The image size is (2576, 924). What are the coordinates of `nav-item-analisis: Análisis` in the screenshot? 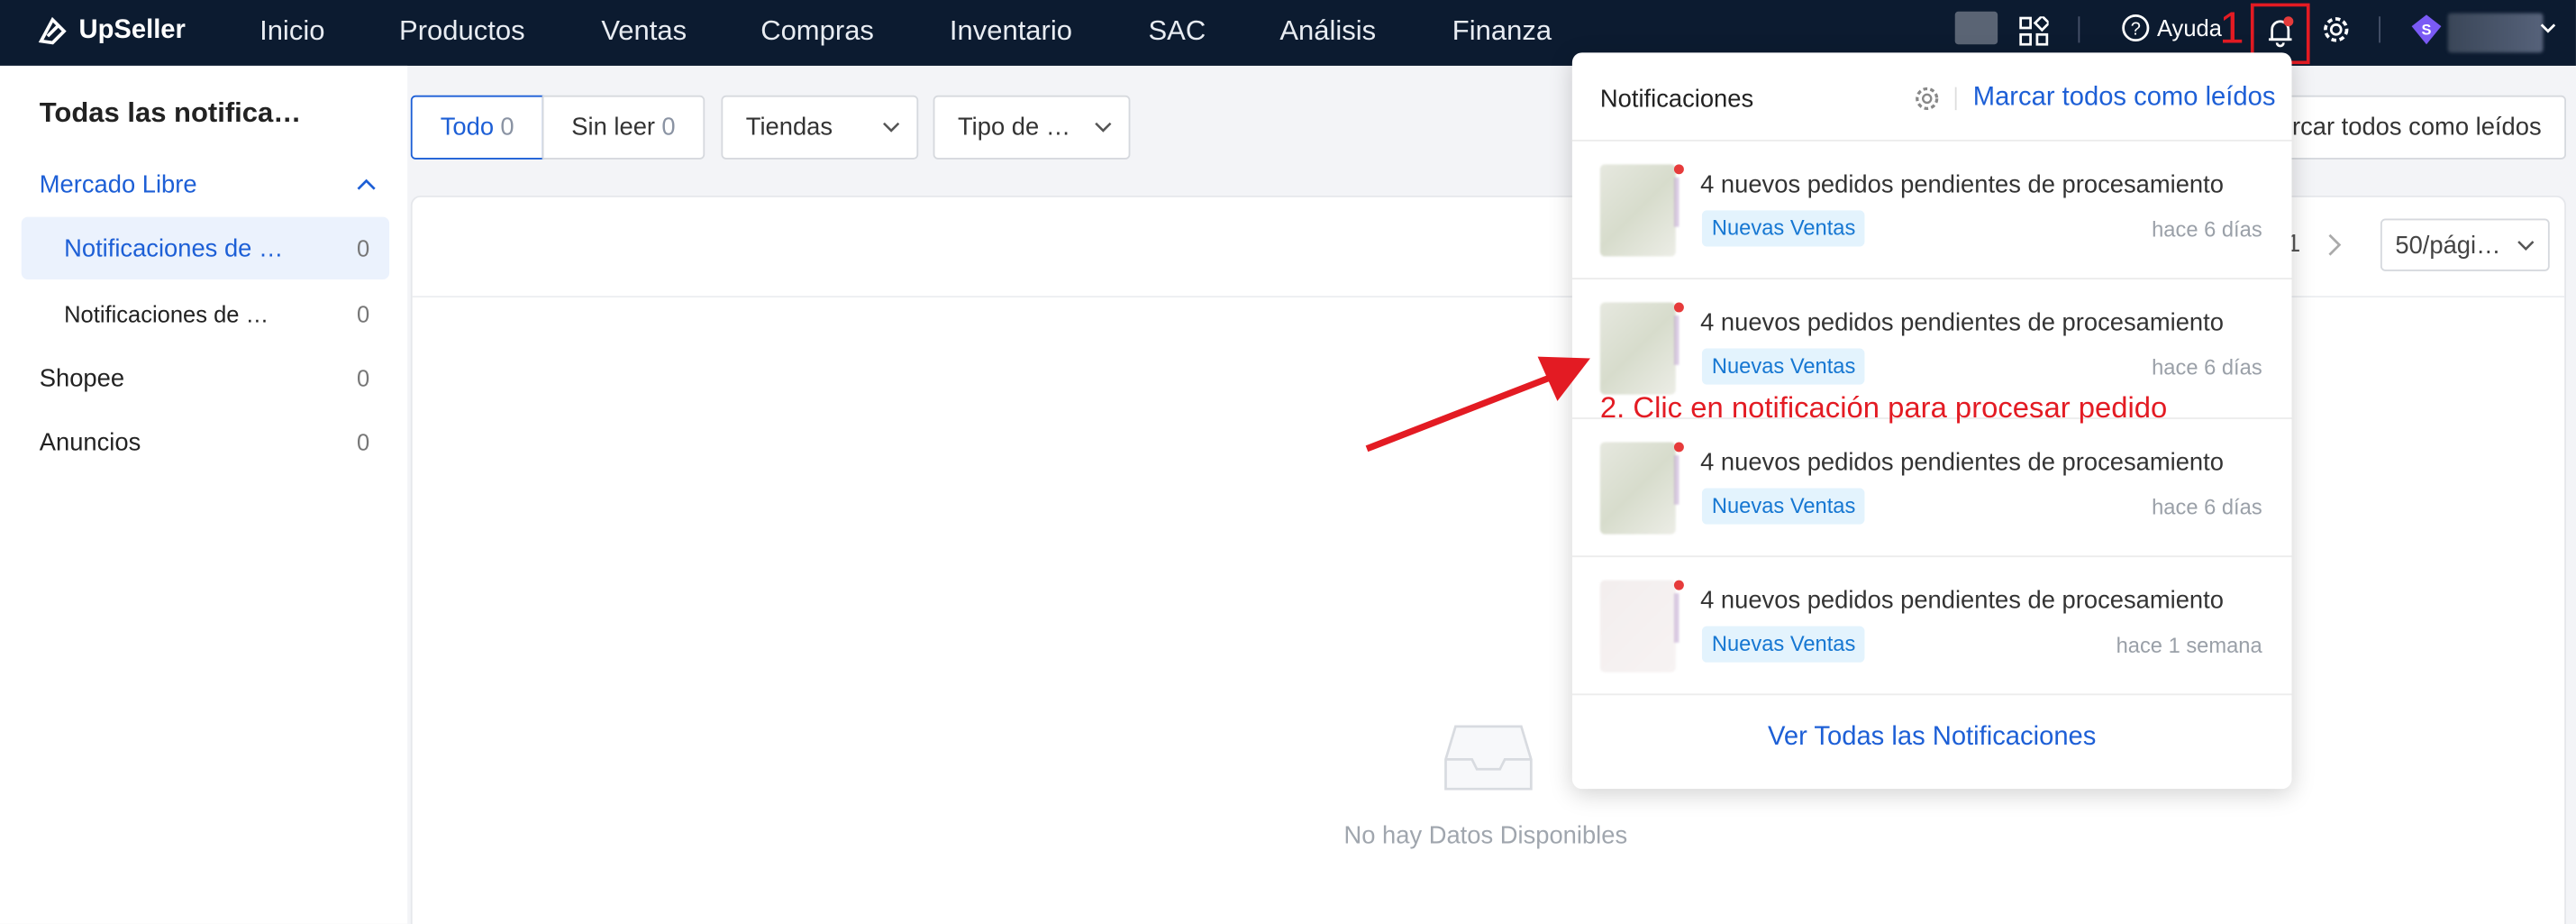 It's located at (1327, 30).